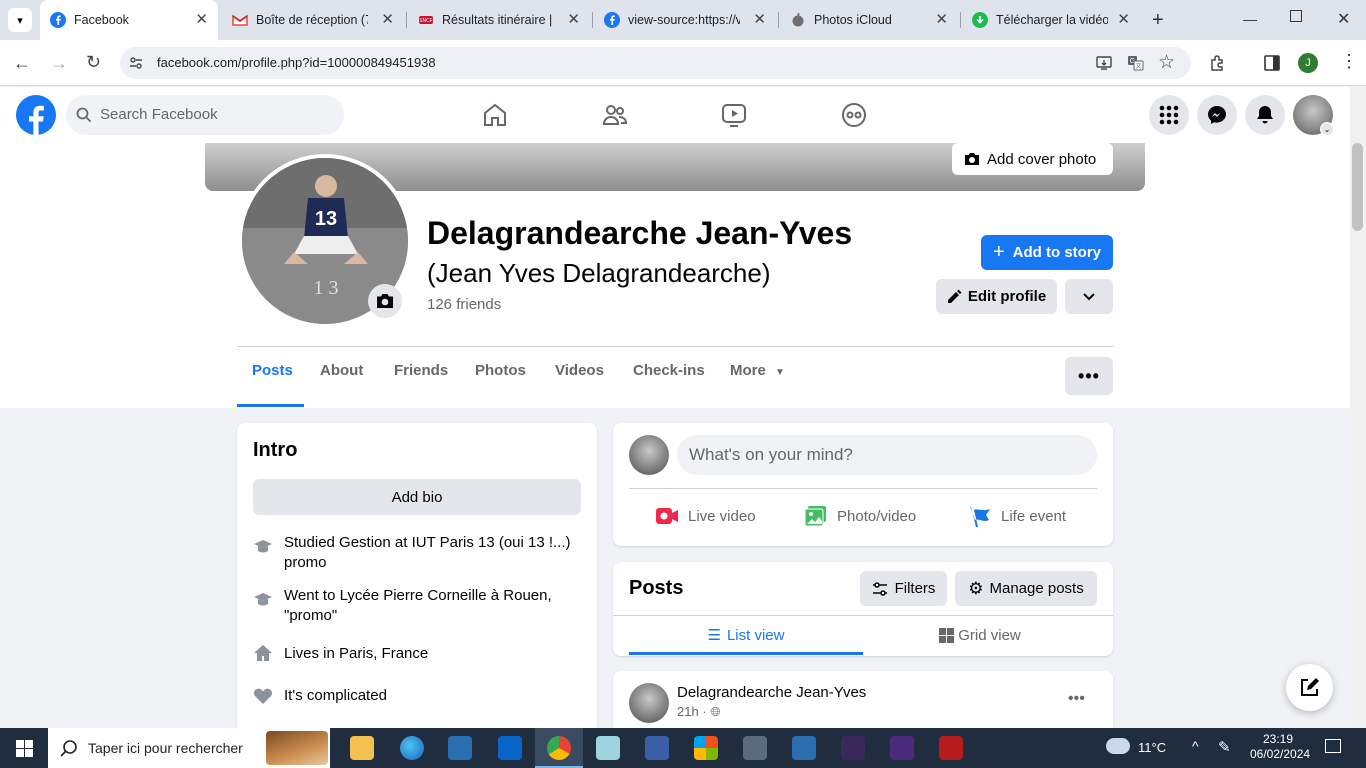 The height and width of the screenshot is (768, 1366). Describe the element at coordinates (1309, 687) in the screenshot. I see `new-message-button` at that location.